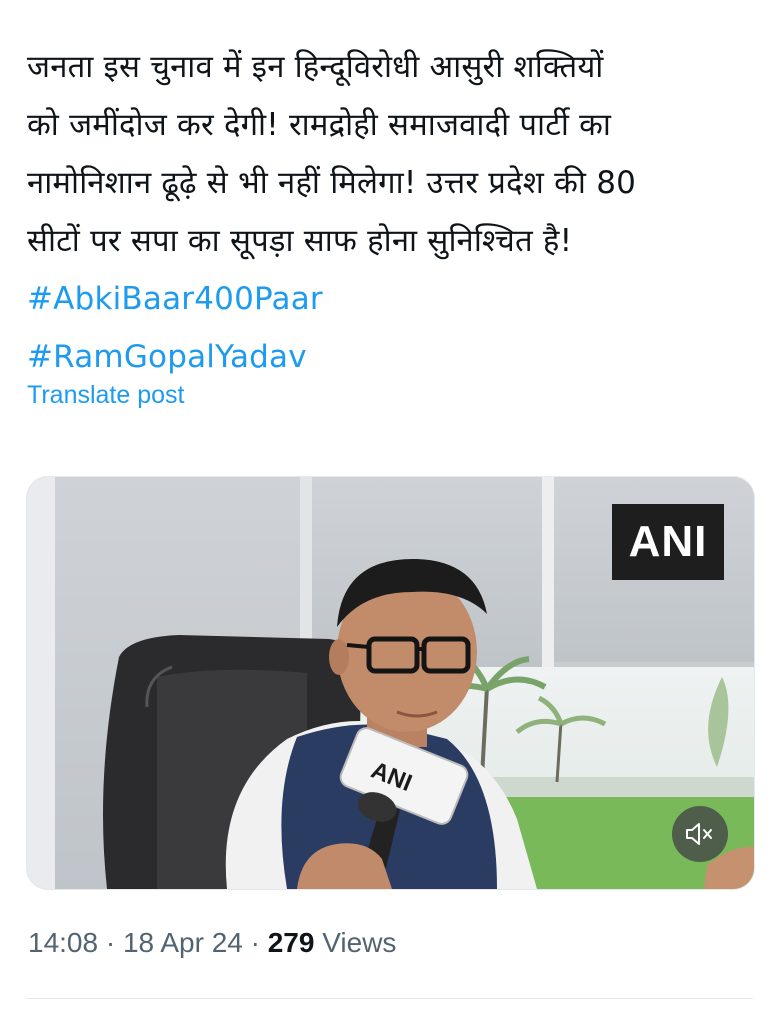 Image resolution: width=779 pixels, height=1024 pixels. I want to click on hashtag-ramgopalyadav: #RamGopalYadav, so click(394, 357).